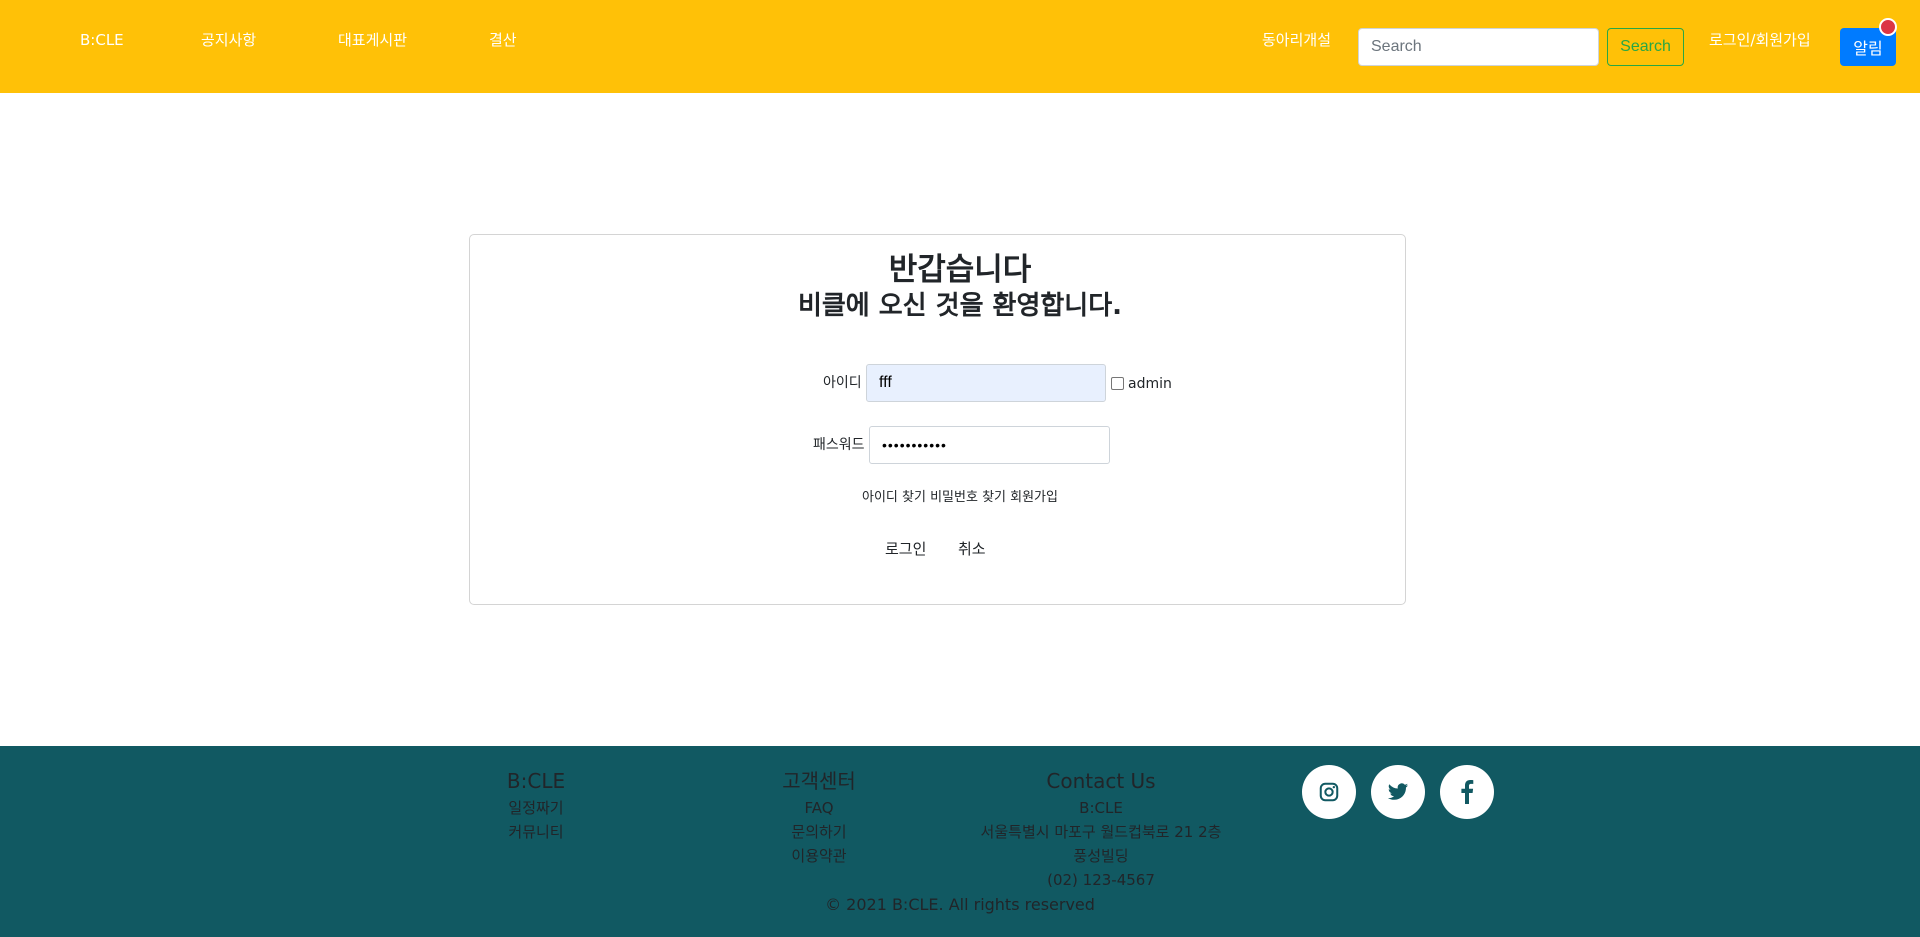  I want to click on cancel-button: 취소, so click(972, 549).